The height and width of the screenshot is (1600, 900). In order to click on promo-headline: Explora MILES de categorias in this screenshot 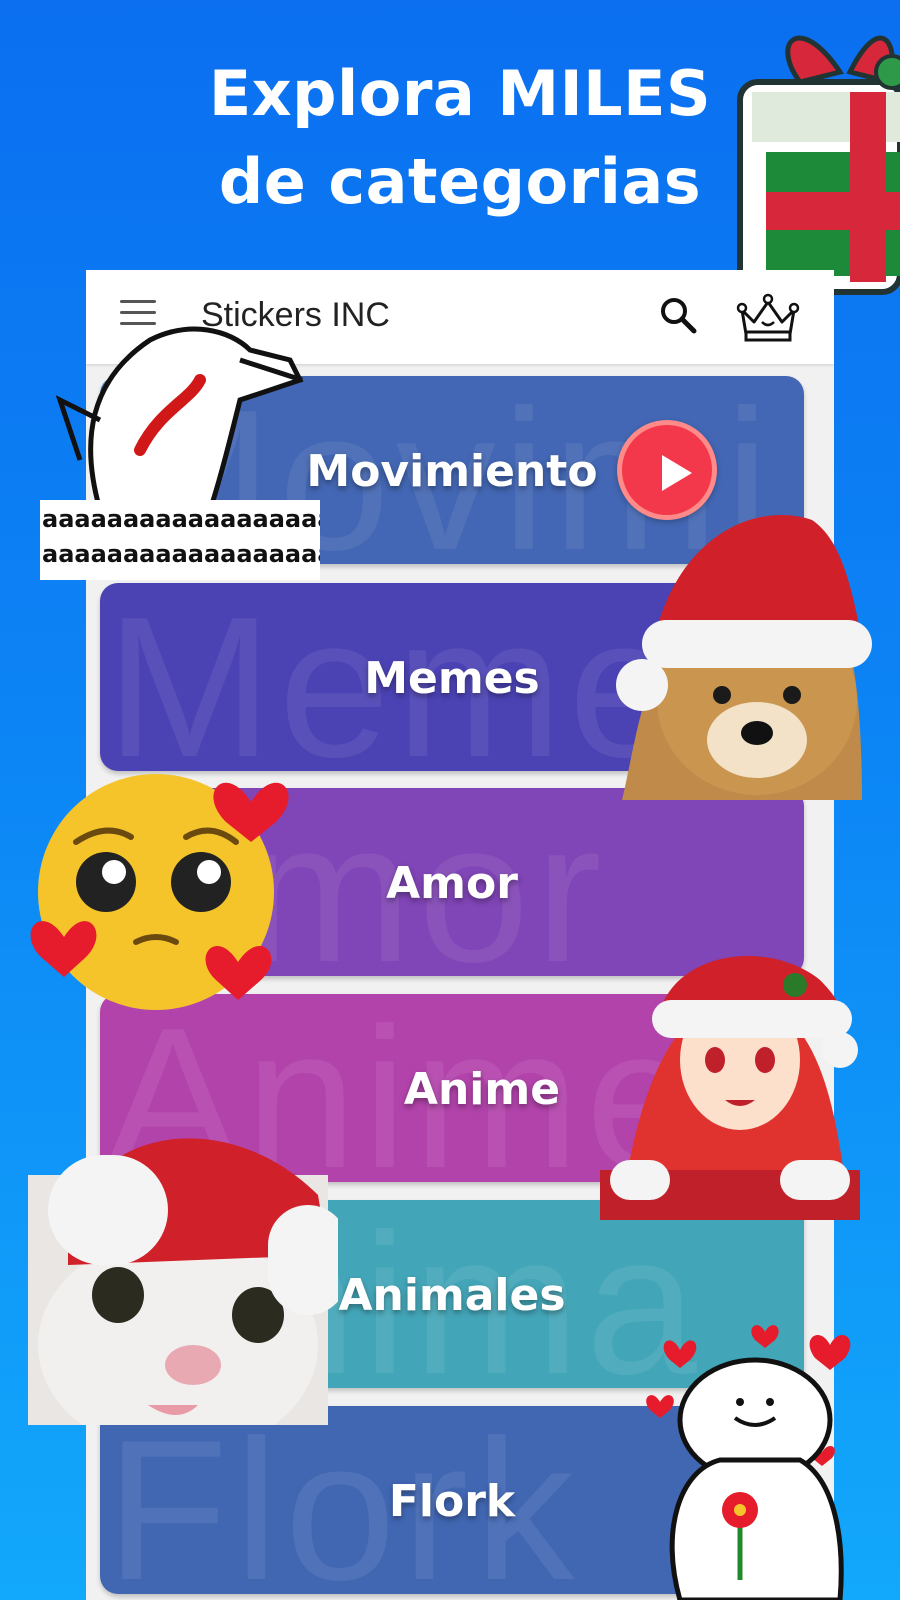, I will do `click(460, 138)`.